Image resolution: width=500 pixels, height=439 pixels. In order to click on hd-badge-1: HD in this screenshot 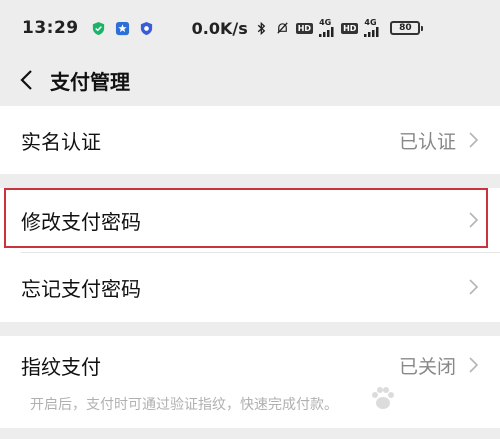, I will do `click(304, 28)`.